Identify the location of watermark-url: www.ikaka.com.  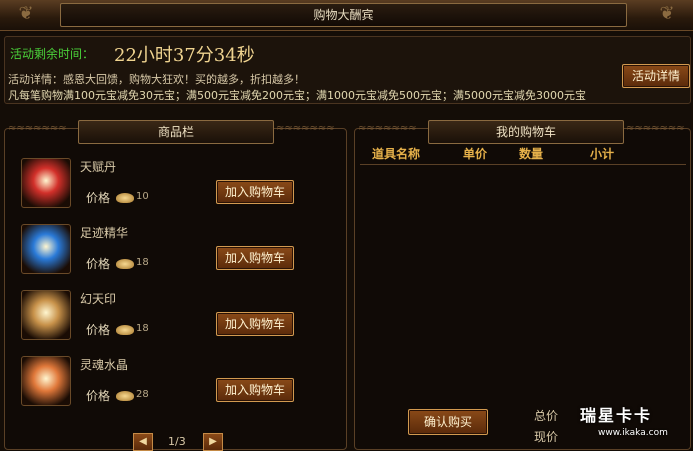
(633, 433).